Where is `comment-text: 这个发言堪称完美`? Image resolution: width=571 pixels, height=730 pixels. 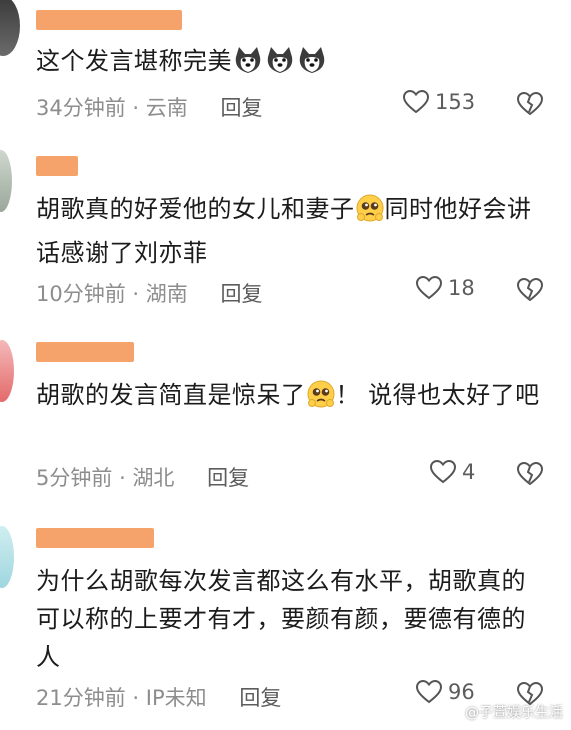
comment-text: 这个发言堪称完美 is located at coordinates (292, 64).